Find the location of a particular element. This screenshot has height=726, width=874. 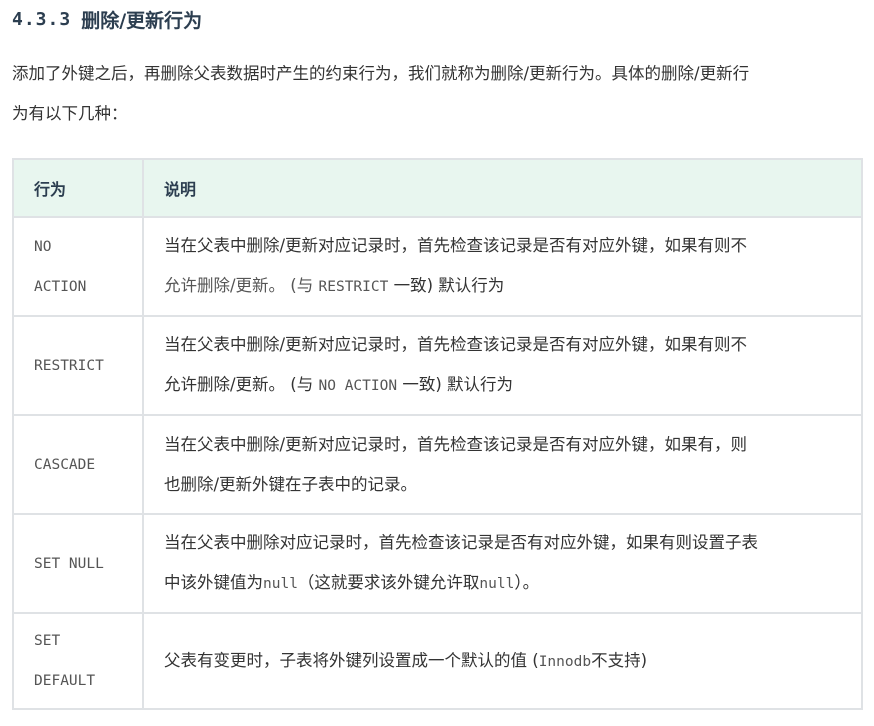

inline-code: NO ACTION is located at coordinates (358, 386).